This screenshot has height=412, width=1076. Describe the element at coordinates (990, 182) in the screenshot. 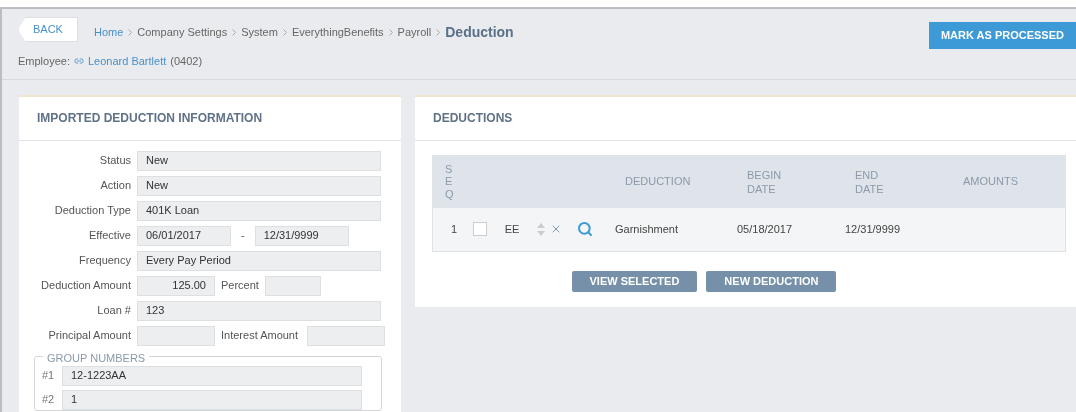

I see `column-header: AMOUNTS` at that location.